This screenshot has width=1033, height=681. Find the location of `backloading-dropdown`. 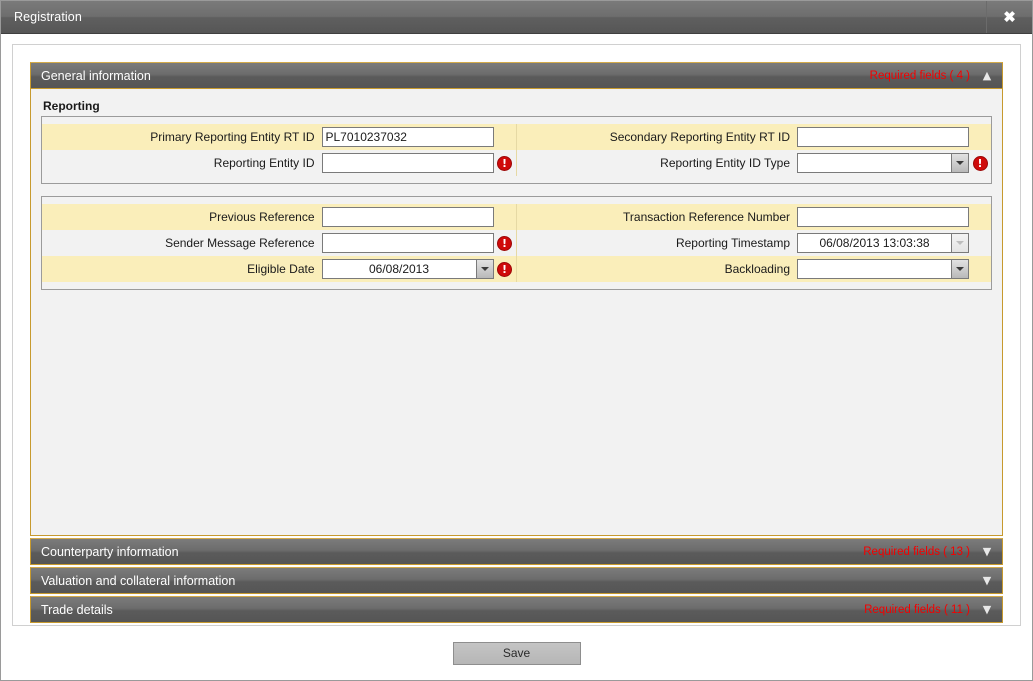

backloading-dropdown is located at coordinates (883, 269).